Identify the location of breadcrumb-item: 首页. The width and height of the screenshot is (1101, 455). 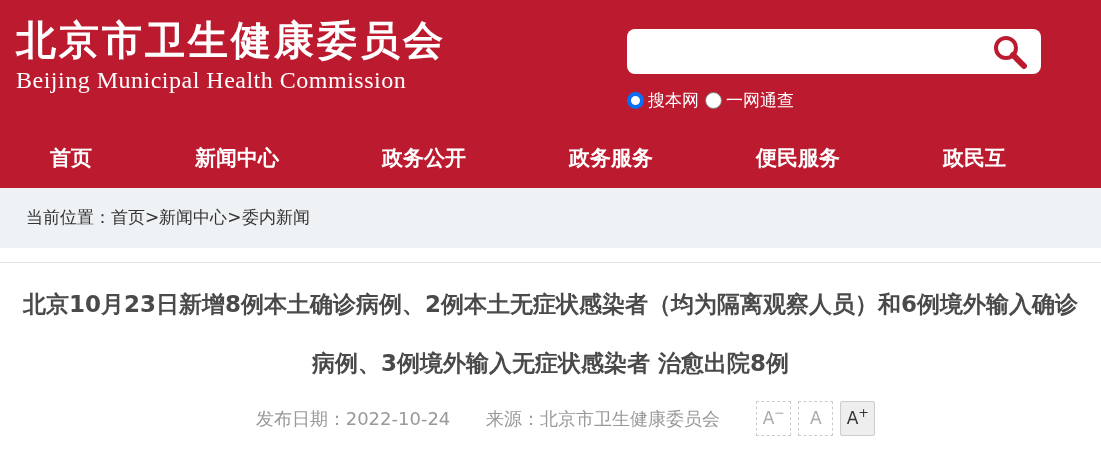
(128, 218).